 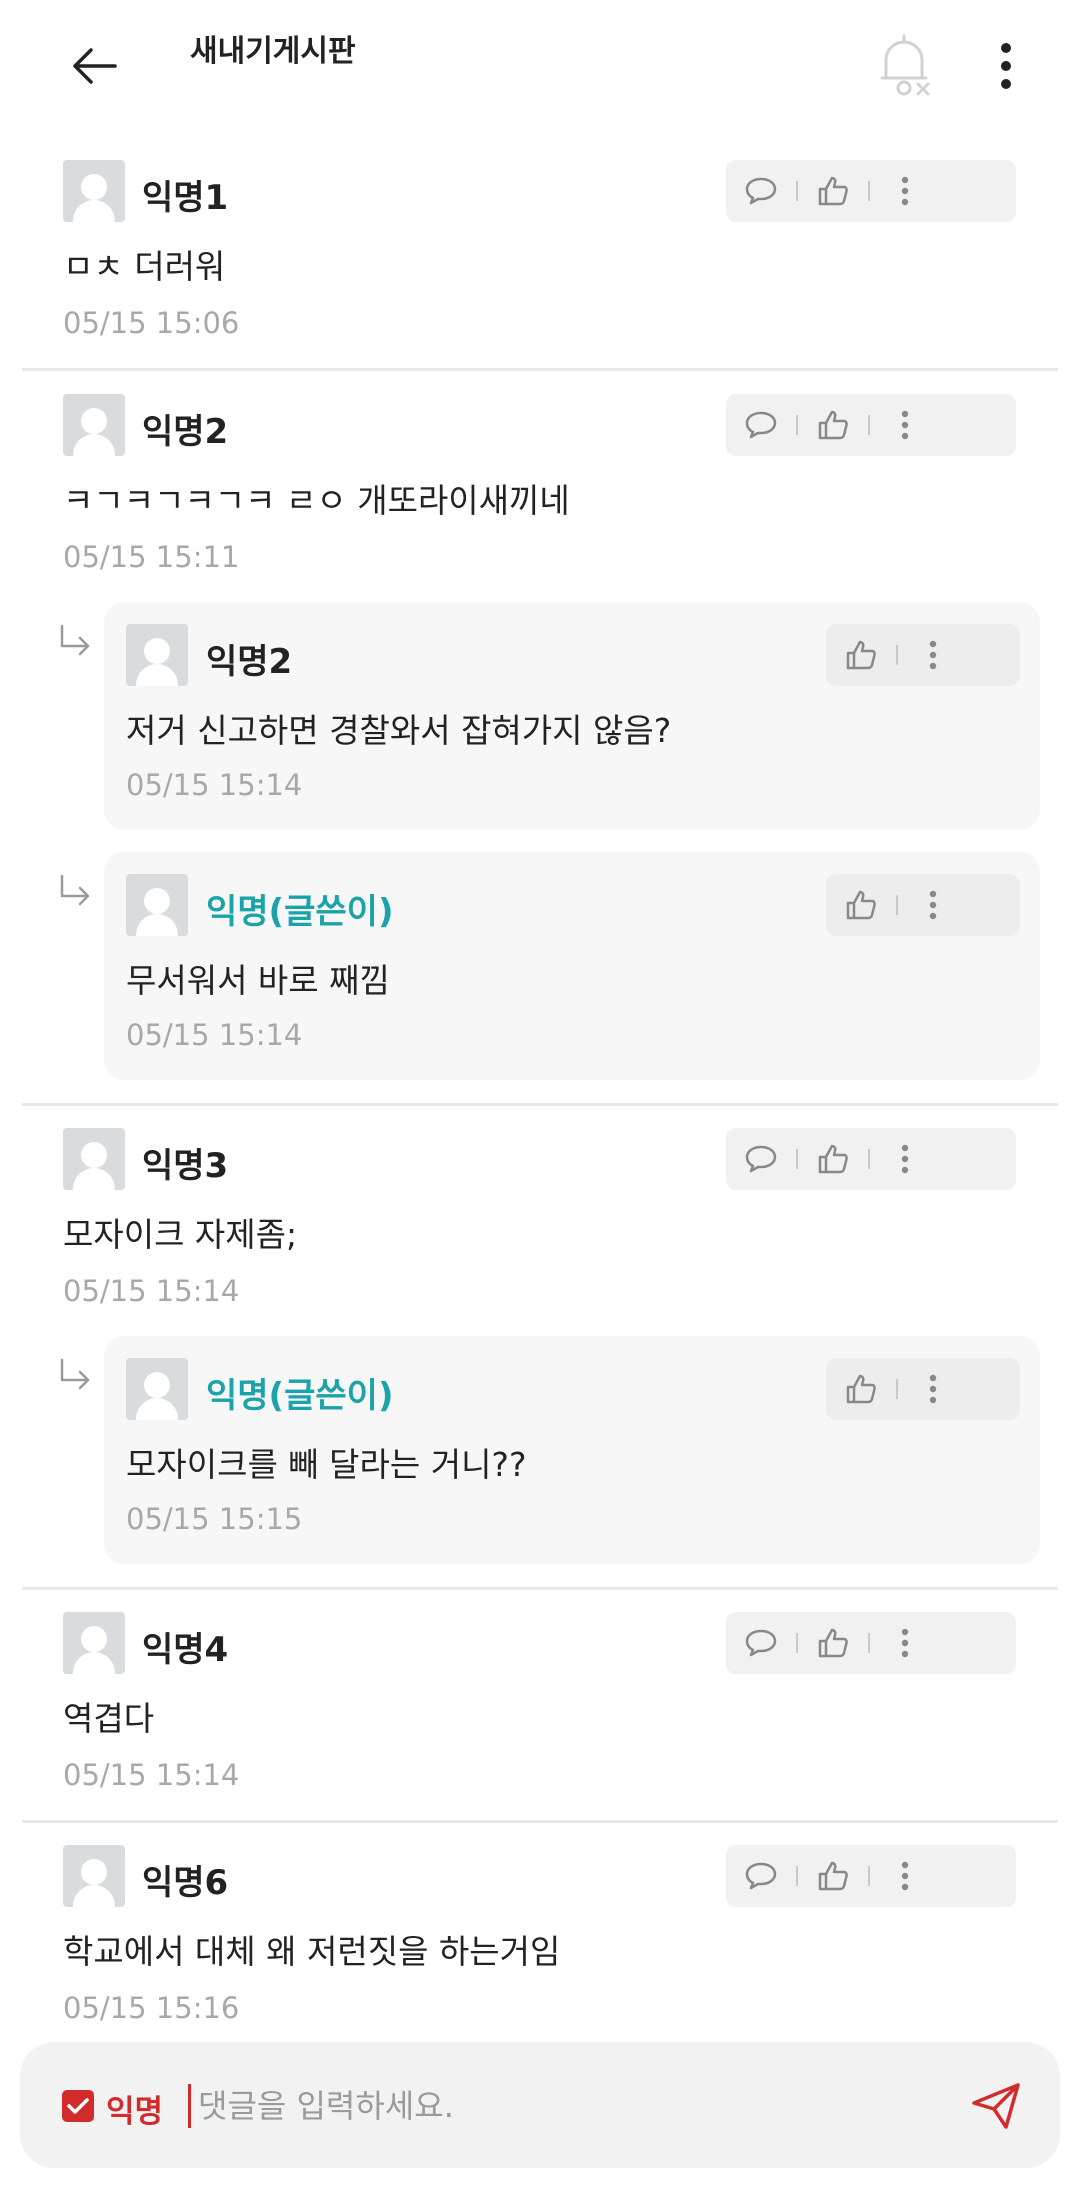 I want to click on comment-item: 익명2 ㅋㄱㅋㄱㅋㄱㅋ ㄹㅇ 개또라이새끼네 05/15 15:11, so click(x=540, y=484).